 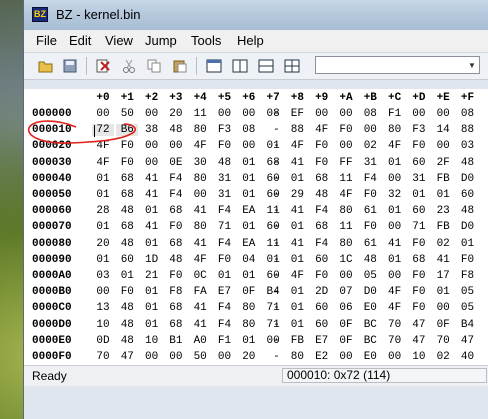 I want to click on hex-byte: D0, so click(x=370, y=292).